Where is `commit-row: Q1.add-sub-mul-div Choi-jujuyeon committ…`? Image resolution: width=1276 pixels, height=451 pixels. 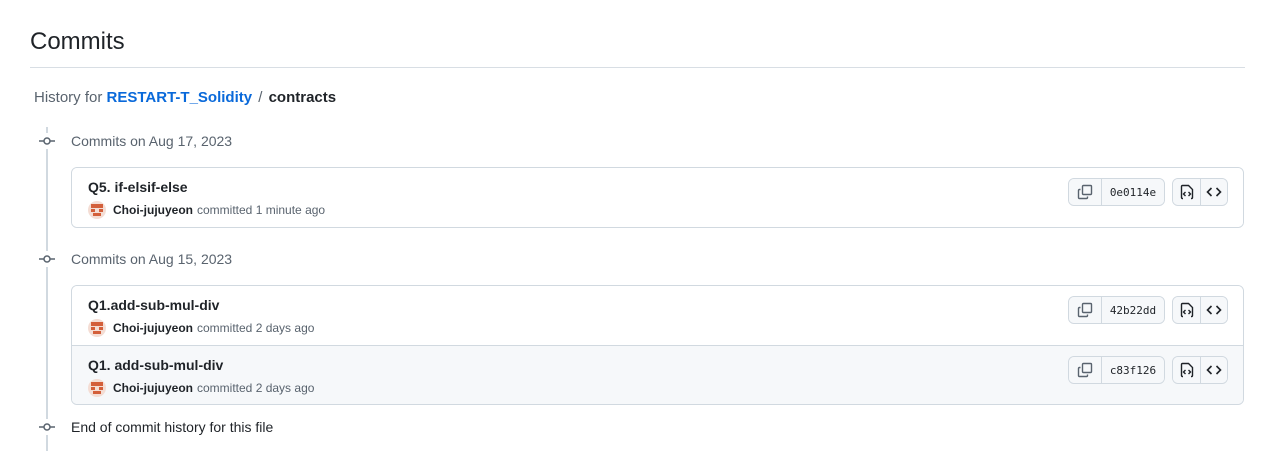
commit-row: Q1.add-sub-mul-div Choi-jujuyeon committ… is located at coordinates (657, 315).